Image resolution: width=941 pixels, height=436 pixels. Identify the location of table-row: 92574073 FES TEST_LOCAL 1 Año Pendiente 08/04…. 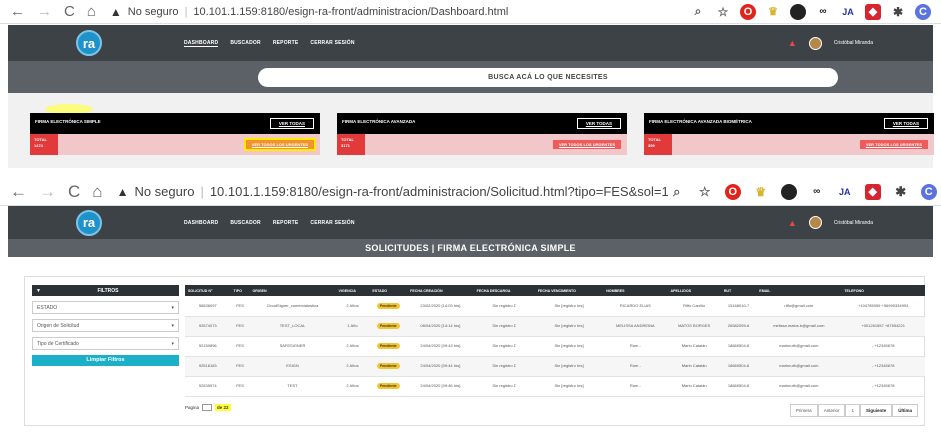
(555, 326).